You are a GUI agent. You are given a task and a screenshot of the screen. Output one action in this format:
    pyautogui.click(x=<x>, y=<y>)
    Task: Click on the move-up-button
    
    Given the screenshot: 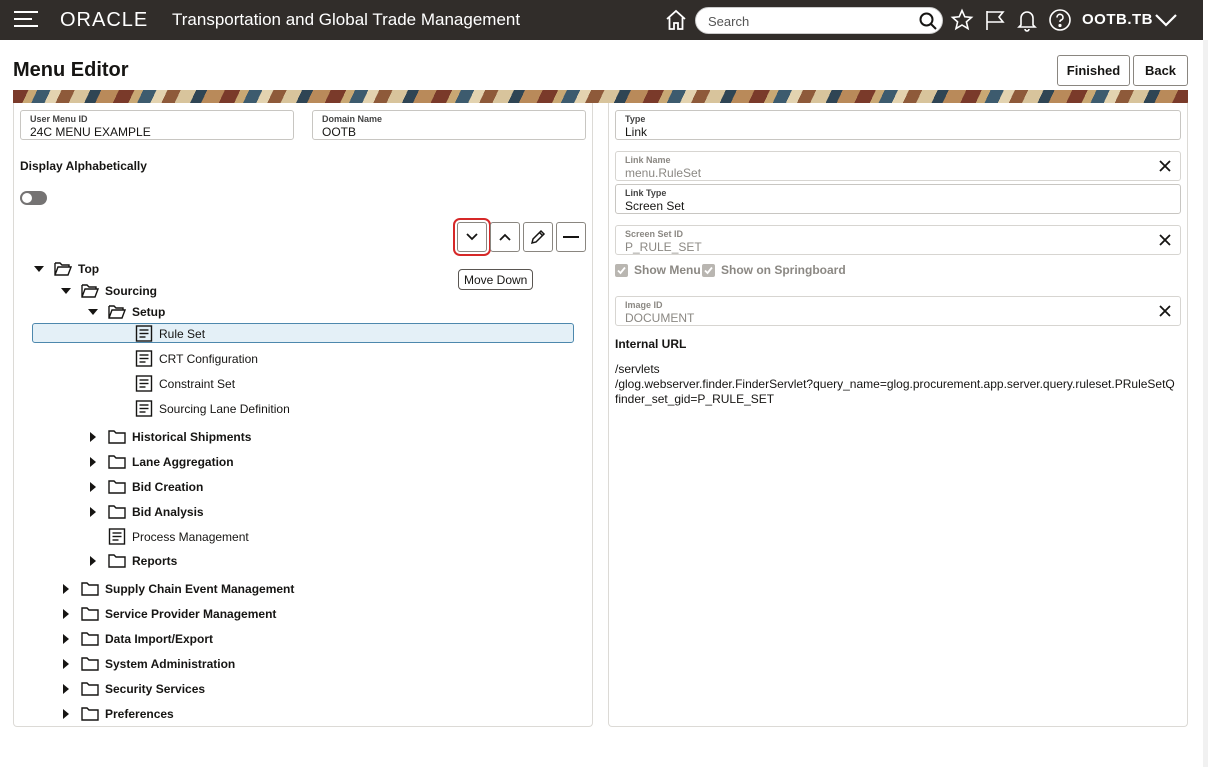 What is the action you would take?
    pyautogui.click(x=505, y=237)
    